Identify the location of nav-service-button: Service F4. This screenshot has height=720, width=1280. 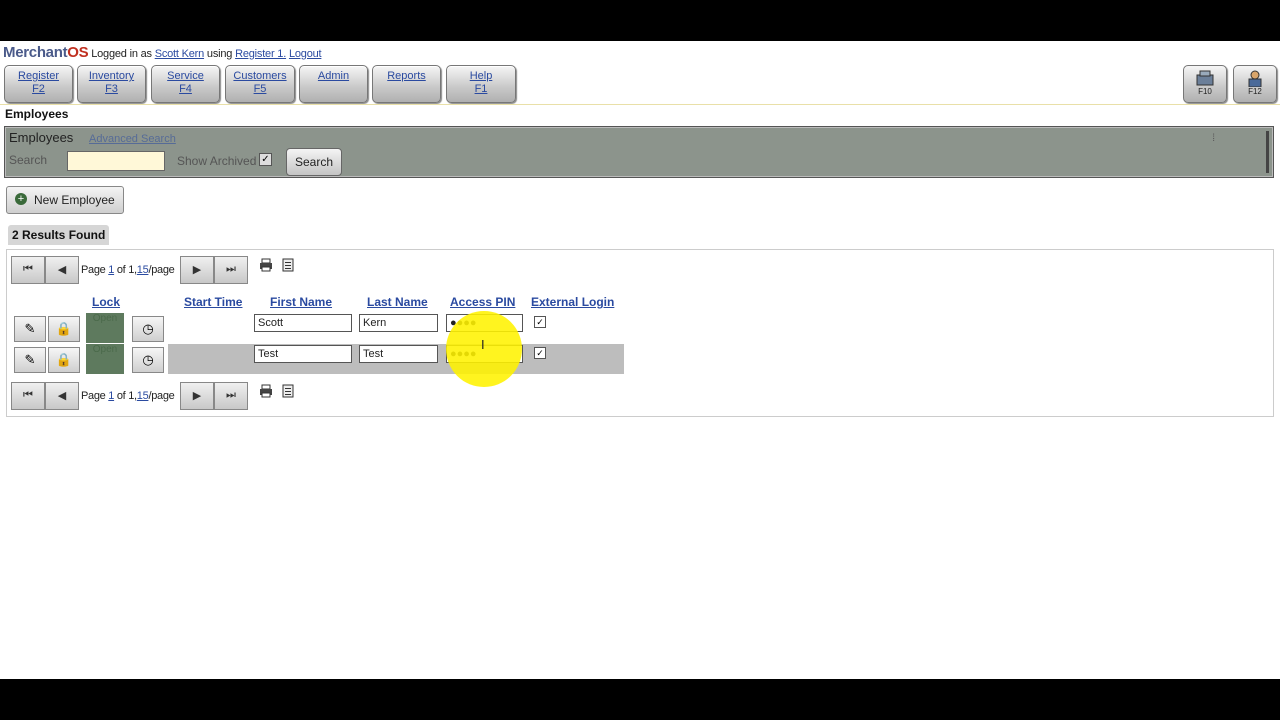
(185, 84).